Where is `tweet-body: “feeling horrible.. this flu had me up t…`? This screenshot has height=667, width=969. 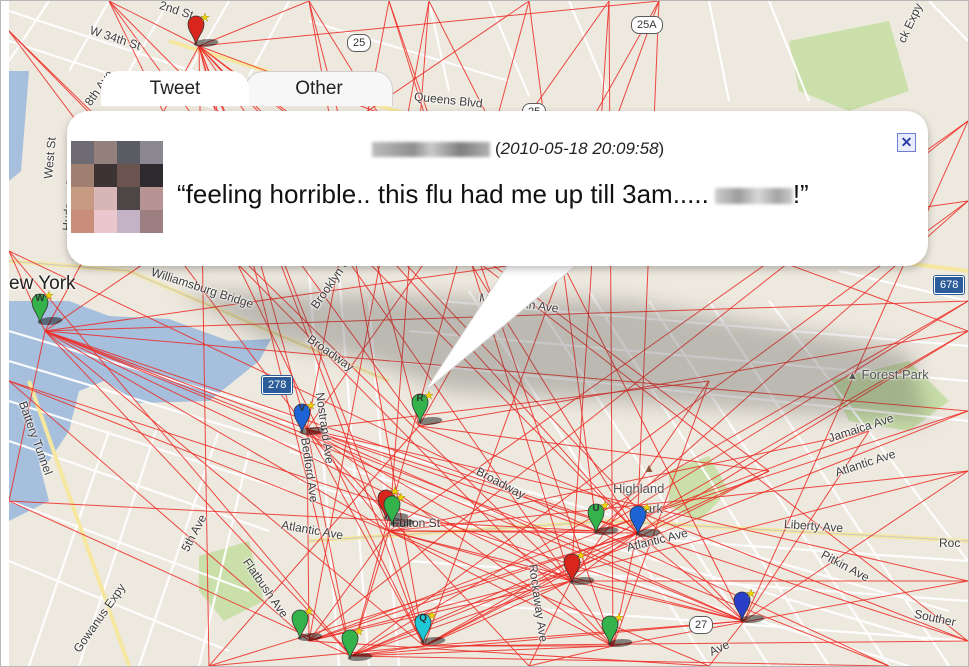
tweet-body: “feeling horrible.. this flu had me up t… is located at coordinates (443, 194).